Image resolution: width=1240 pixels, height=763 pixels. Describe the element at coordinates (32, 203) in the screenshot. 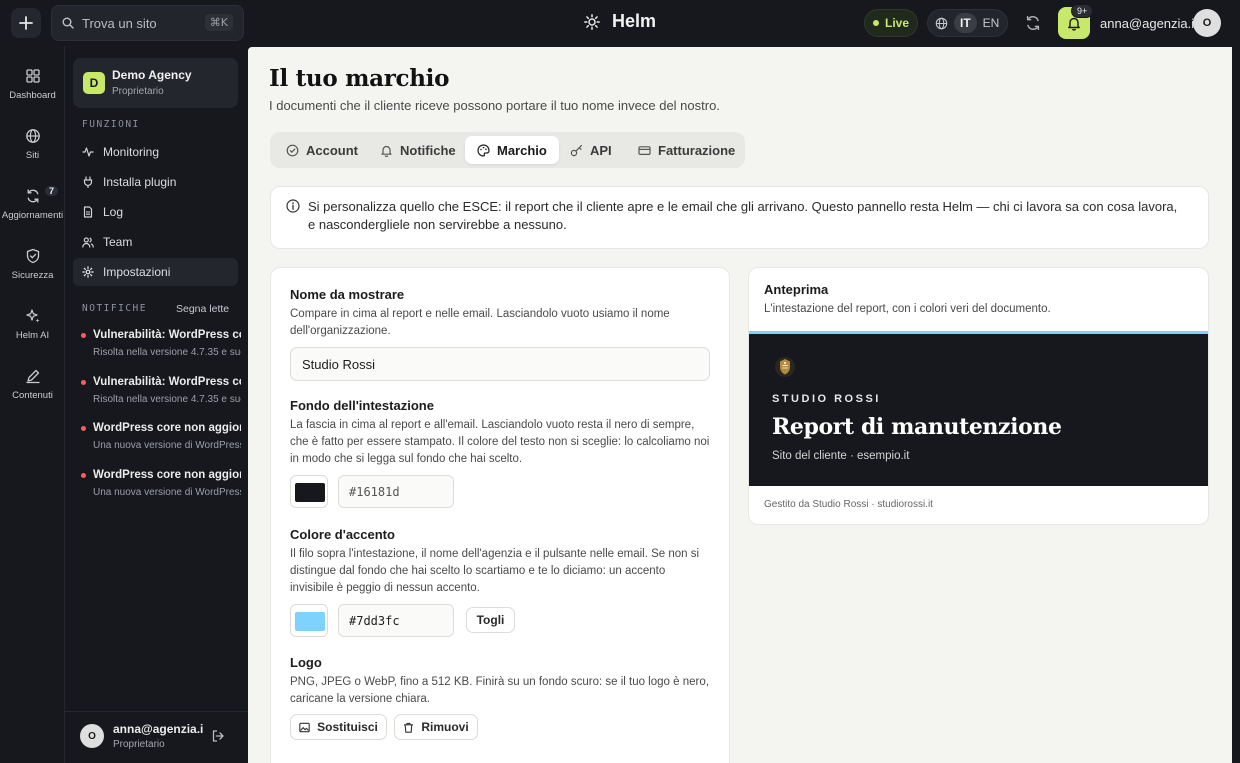

I see `rail-item-aggiornamenti: 7 Aggiornamenti` at that location.